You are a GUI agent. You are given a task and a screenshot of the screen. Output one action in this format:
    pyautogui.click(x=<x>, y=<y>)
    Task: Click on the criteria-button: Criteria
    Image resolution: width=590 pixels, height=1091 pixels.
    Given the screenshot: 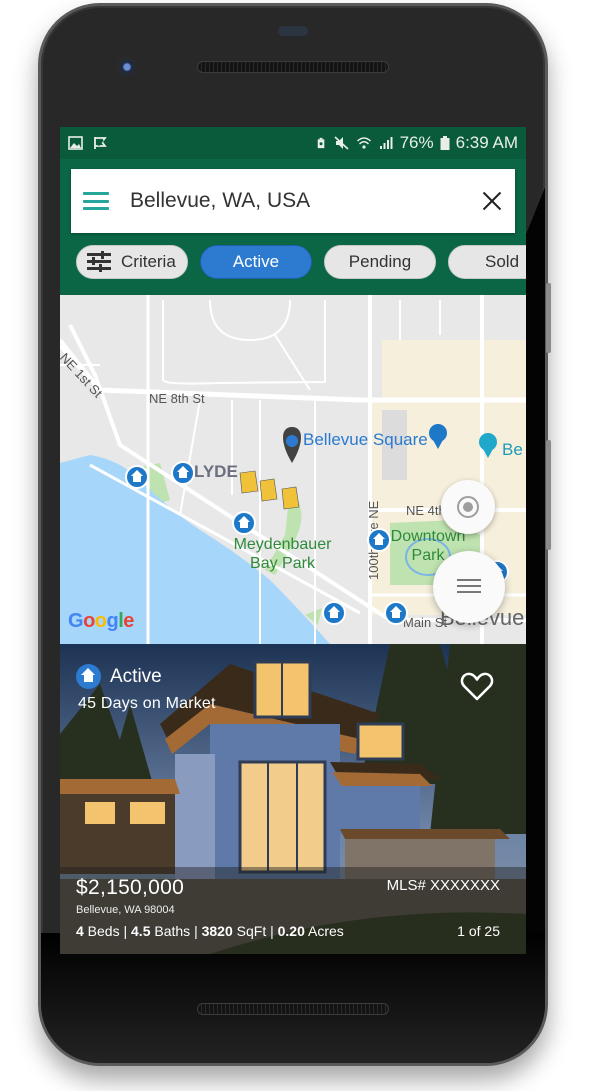 What is the action you would take?
    pyautogui.click(x=132, y=262)
    